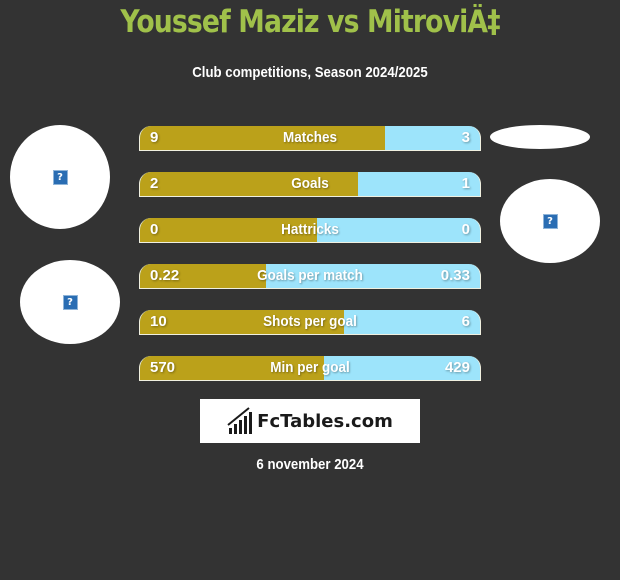 This screenshot has height=580, width=620. I want to click on page-title: Youssef Maziz vs MitroviÄ‡, so click(310, 22).